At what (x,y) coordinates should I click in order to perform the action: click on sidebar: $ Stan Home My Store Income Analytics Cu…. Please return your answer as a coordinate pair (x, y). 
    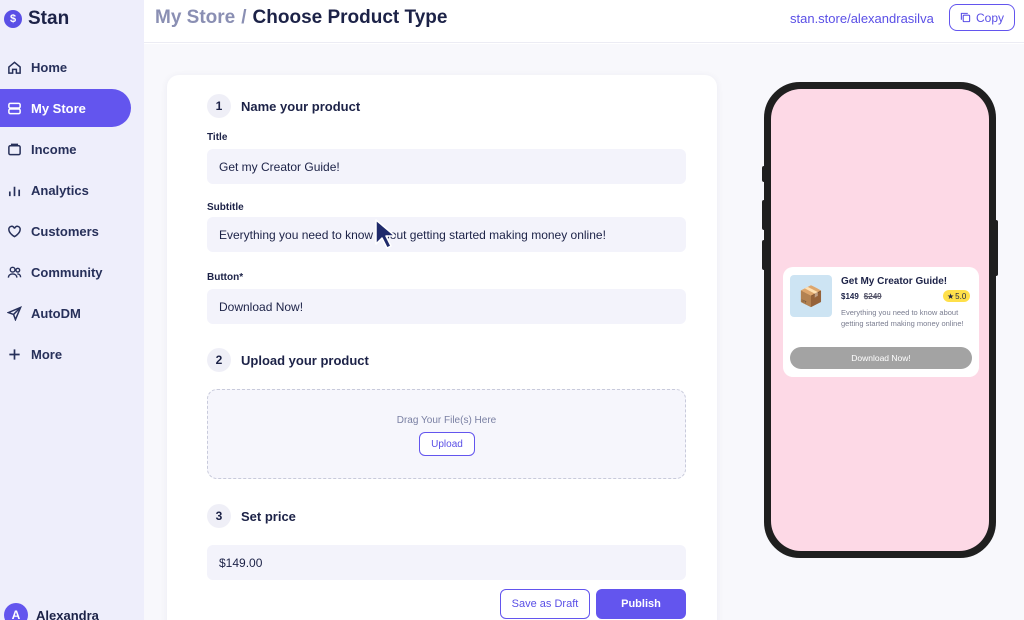
    Looking at the image, I should click on (72, 310).